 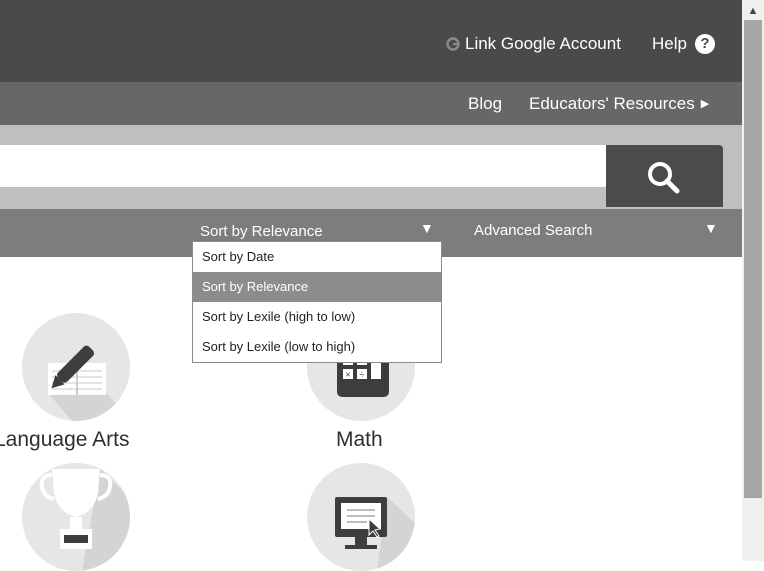 I want to click on advanced-search-toggle: Advanced Search, so click(x=533, y=230).